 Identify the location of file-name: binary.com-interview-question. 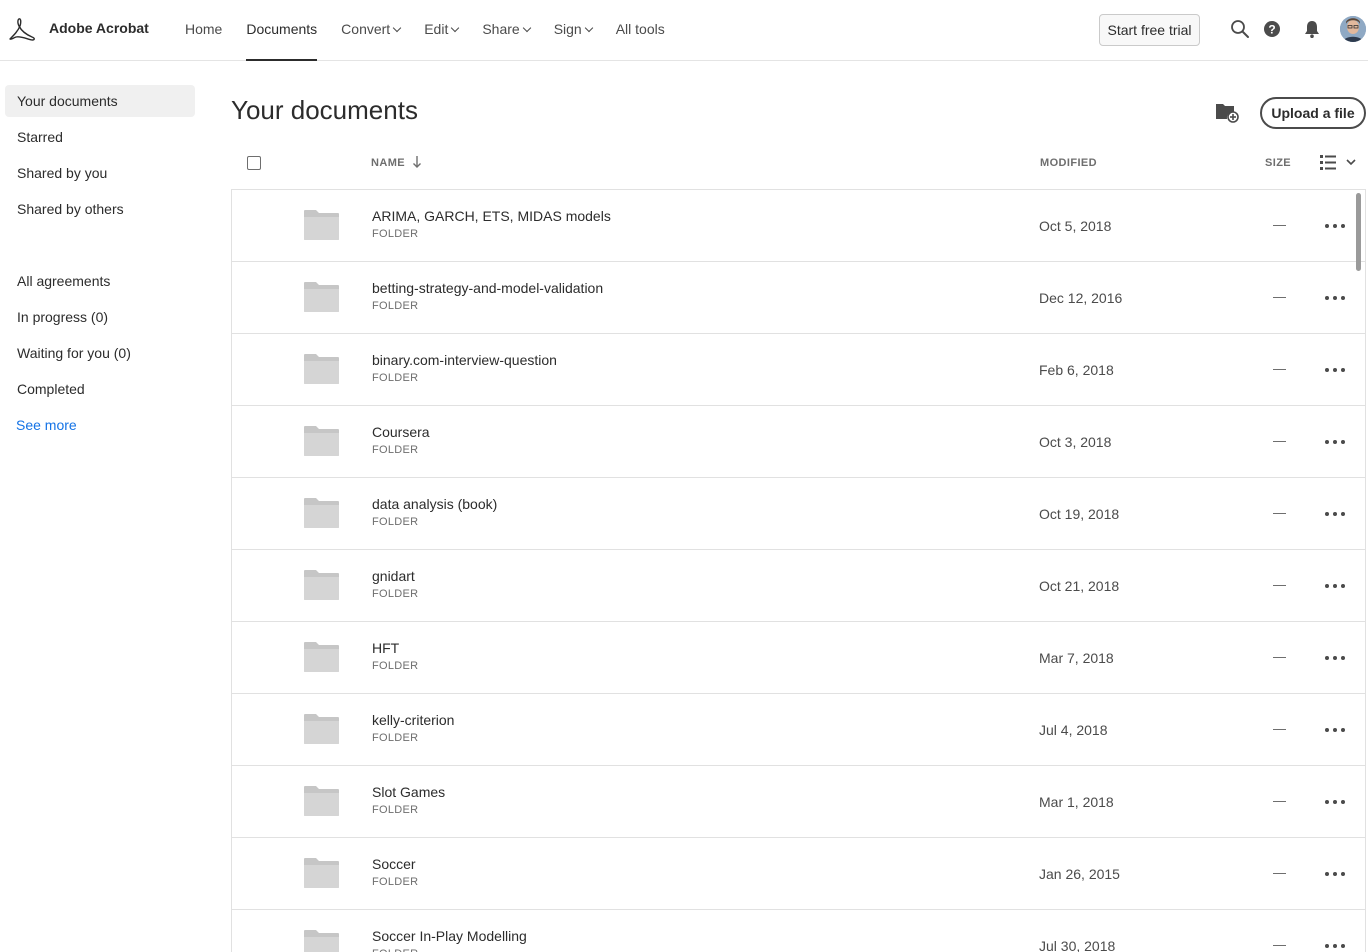
(464, 360).